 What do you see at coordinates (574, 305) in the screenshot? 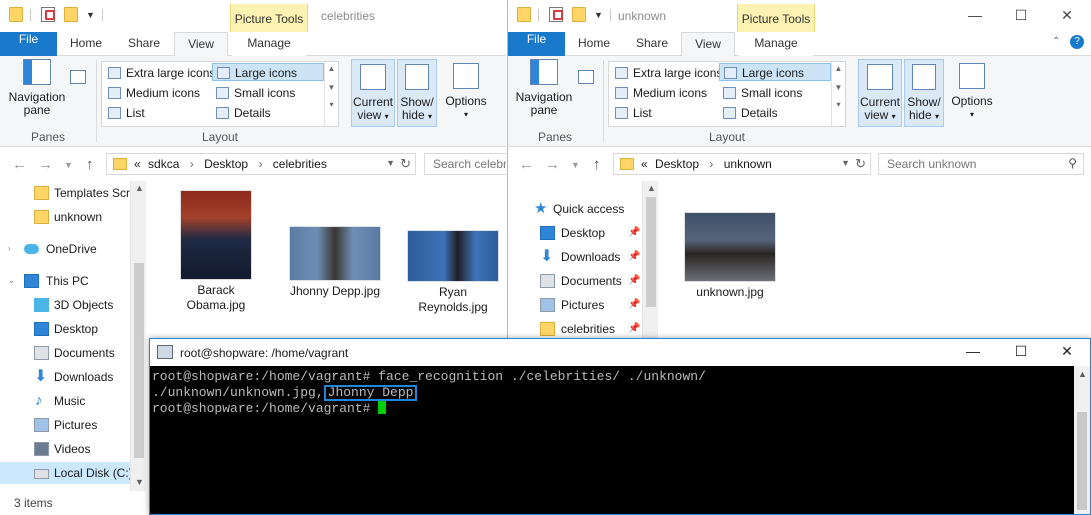
I see `nav-item-pictures: Pictures 📌` at bounding box center [574, 305].